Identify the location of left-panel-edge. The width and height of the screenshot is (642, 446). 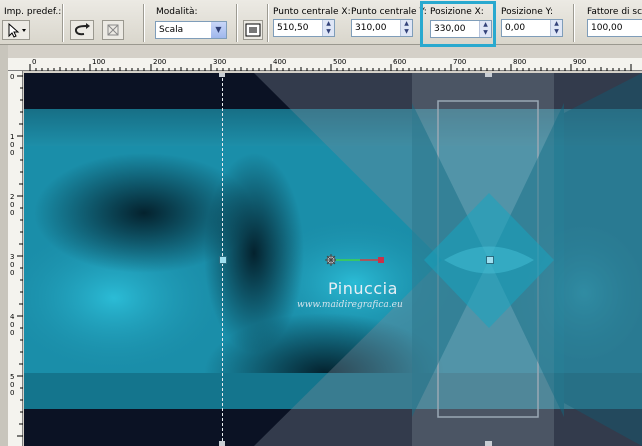
(4, 245).